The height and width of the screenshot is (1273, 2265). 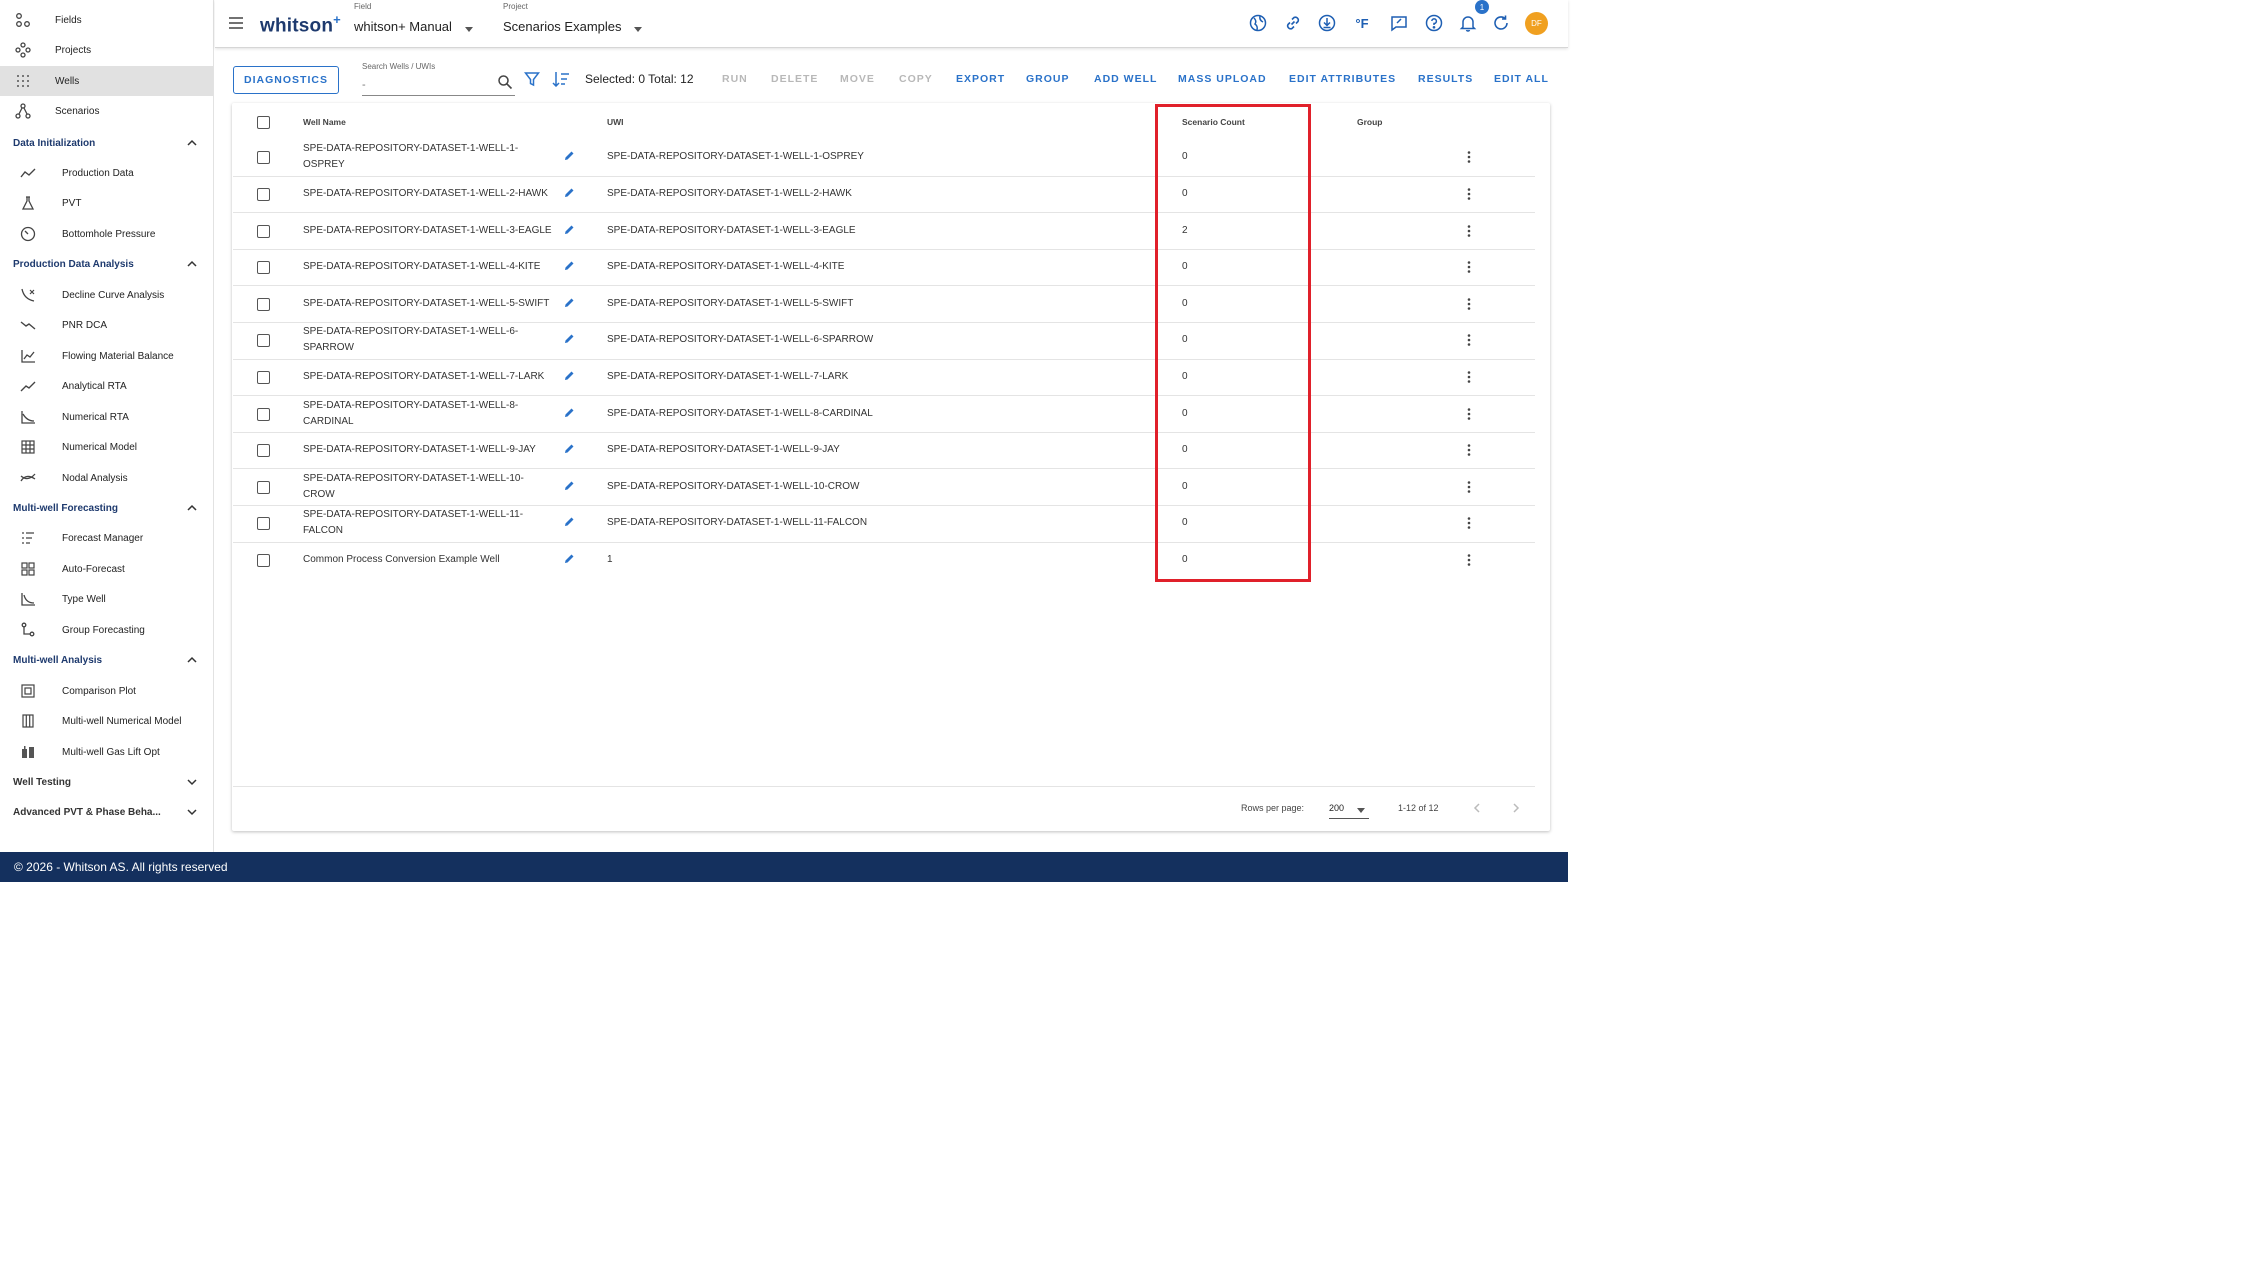 I want to click on sidebar-item-scenarios: Scenarios, so click(x=106, y=111).